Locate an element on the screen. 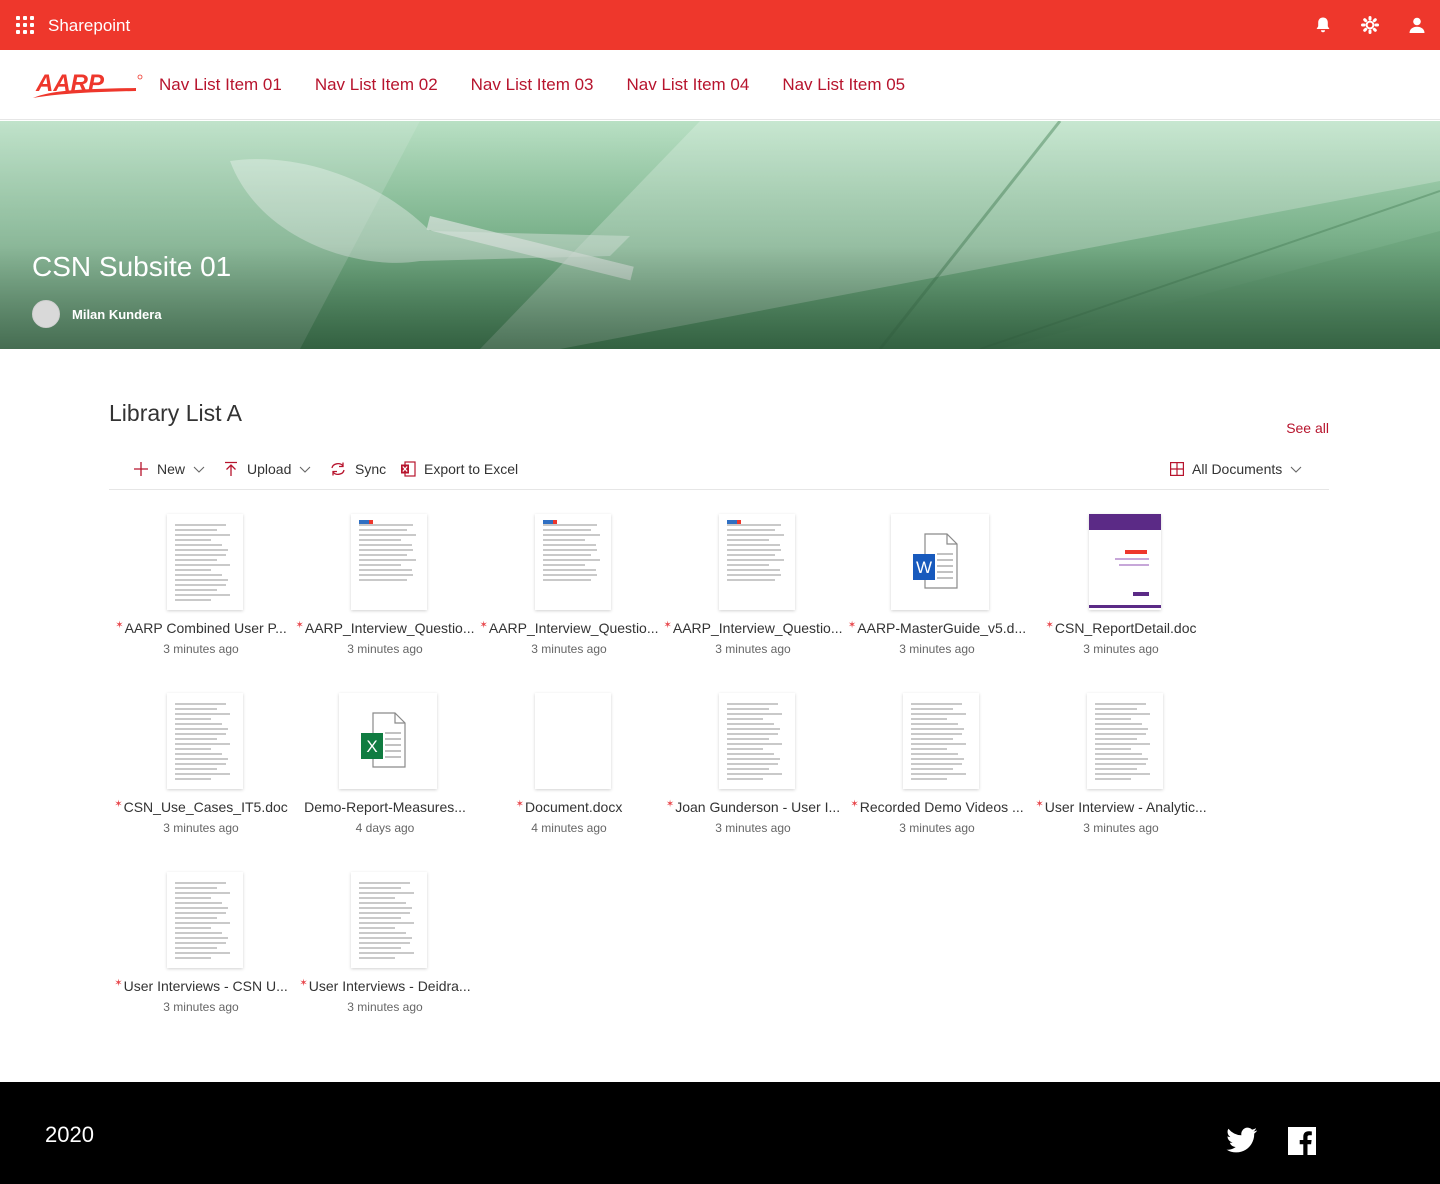  file-name: ✶CSN_Use_Cases_IT5.doc is located at coordinates (201, 807).